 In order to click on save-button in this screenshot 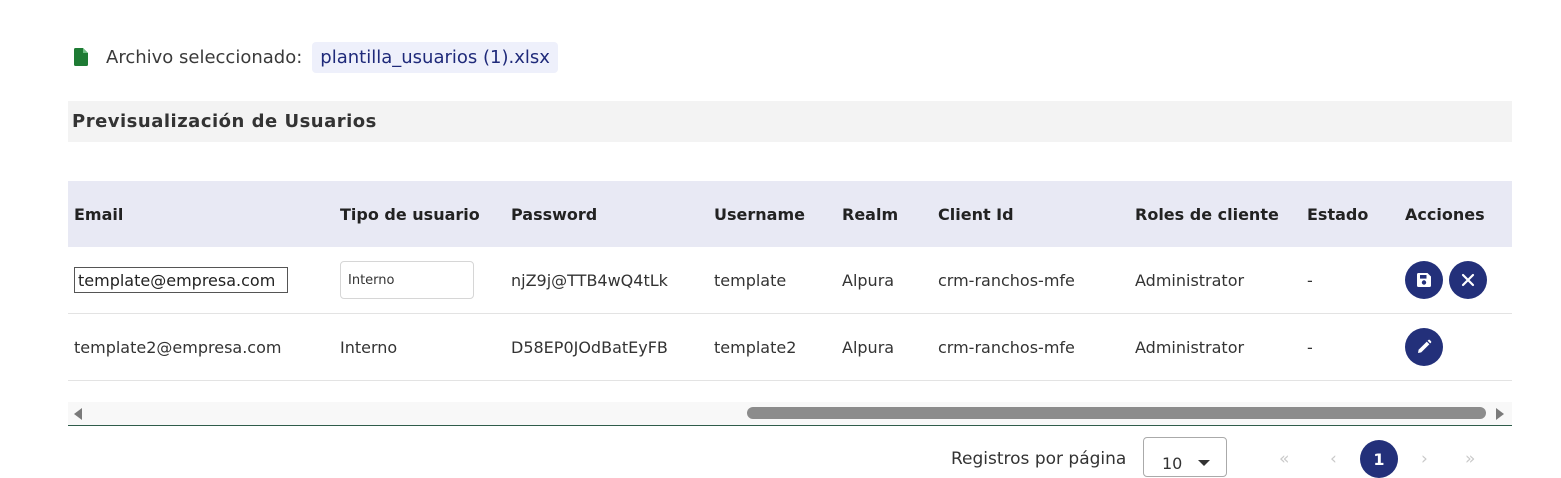, I will do `click(1424, 280)`.